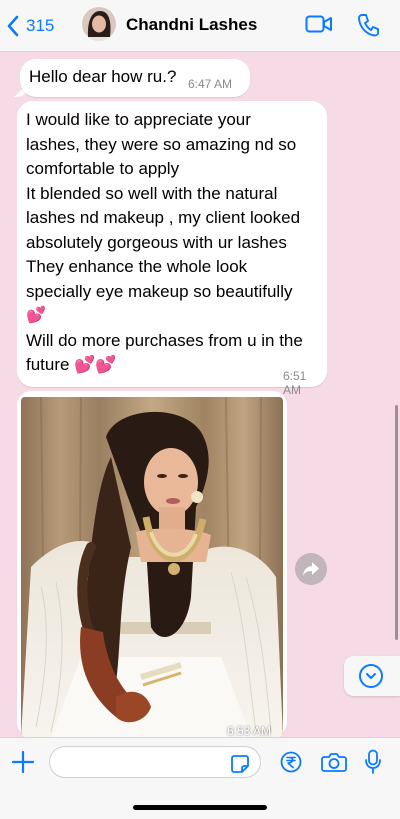 The image size is (400, 819). What do you see at coordinates (191, 25) in the screenshot?
I see `contact-name: Chandni Lashes` at bounding box center [191, 25].